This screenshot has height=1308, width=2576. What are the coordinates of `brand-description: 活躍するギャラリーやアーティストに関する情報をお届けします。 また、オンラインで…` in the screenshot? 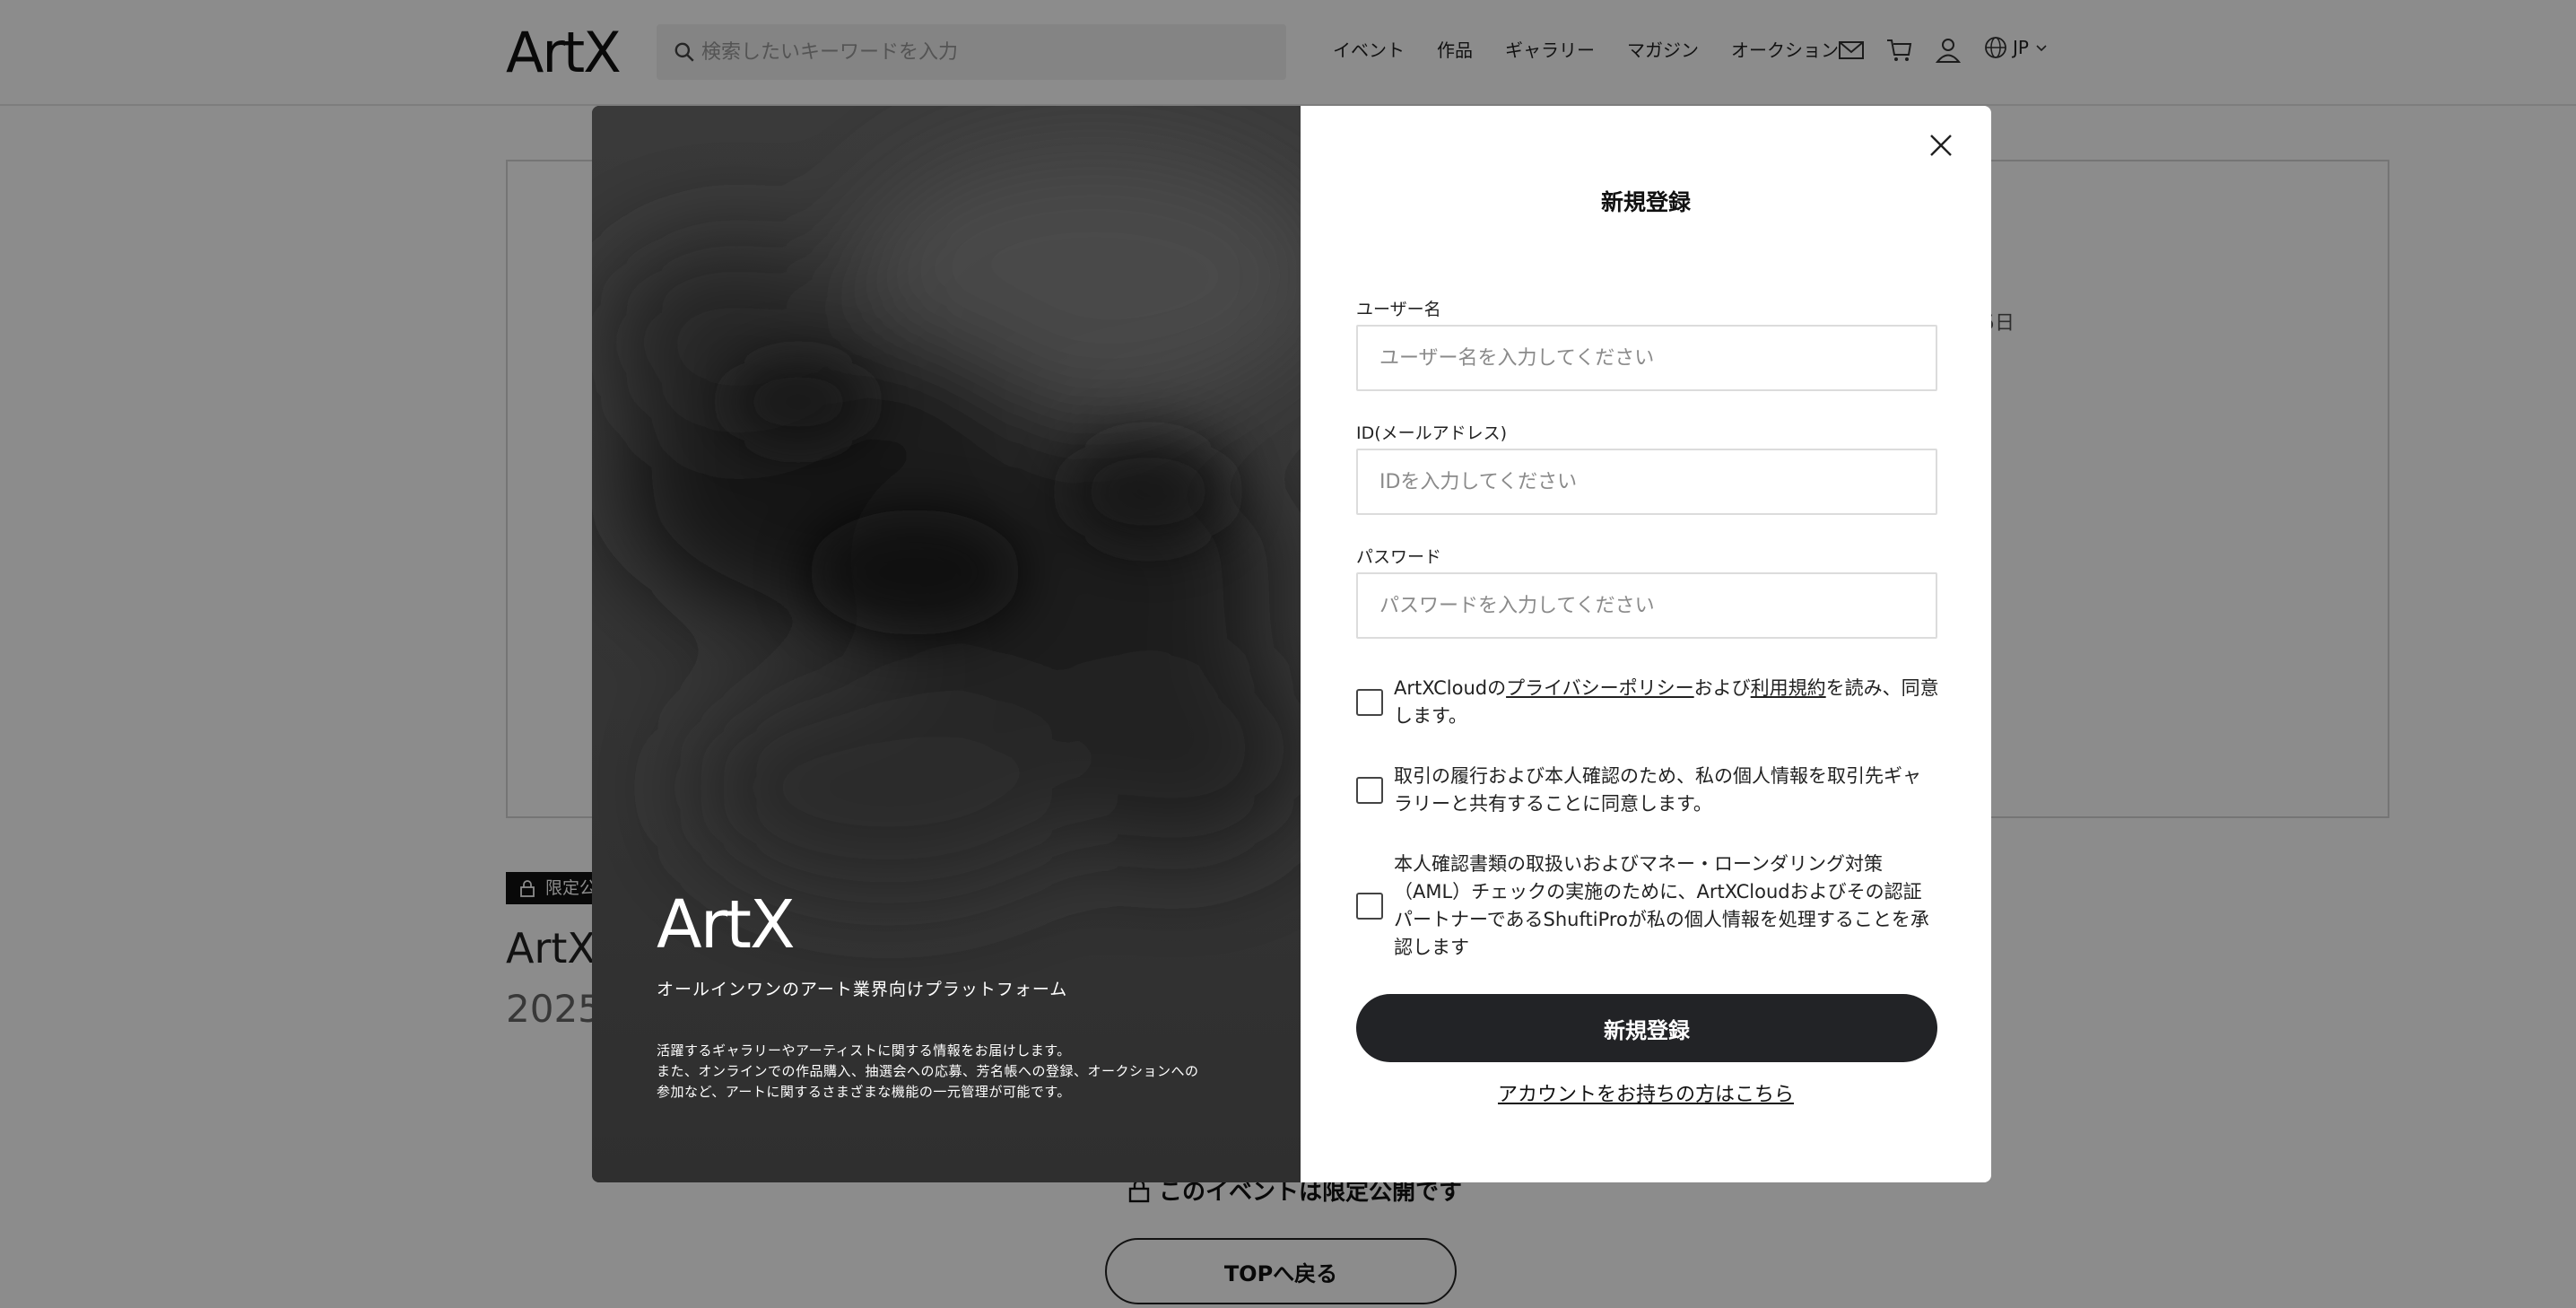 It's located at (953, 1072).